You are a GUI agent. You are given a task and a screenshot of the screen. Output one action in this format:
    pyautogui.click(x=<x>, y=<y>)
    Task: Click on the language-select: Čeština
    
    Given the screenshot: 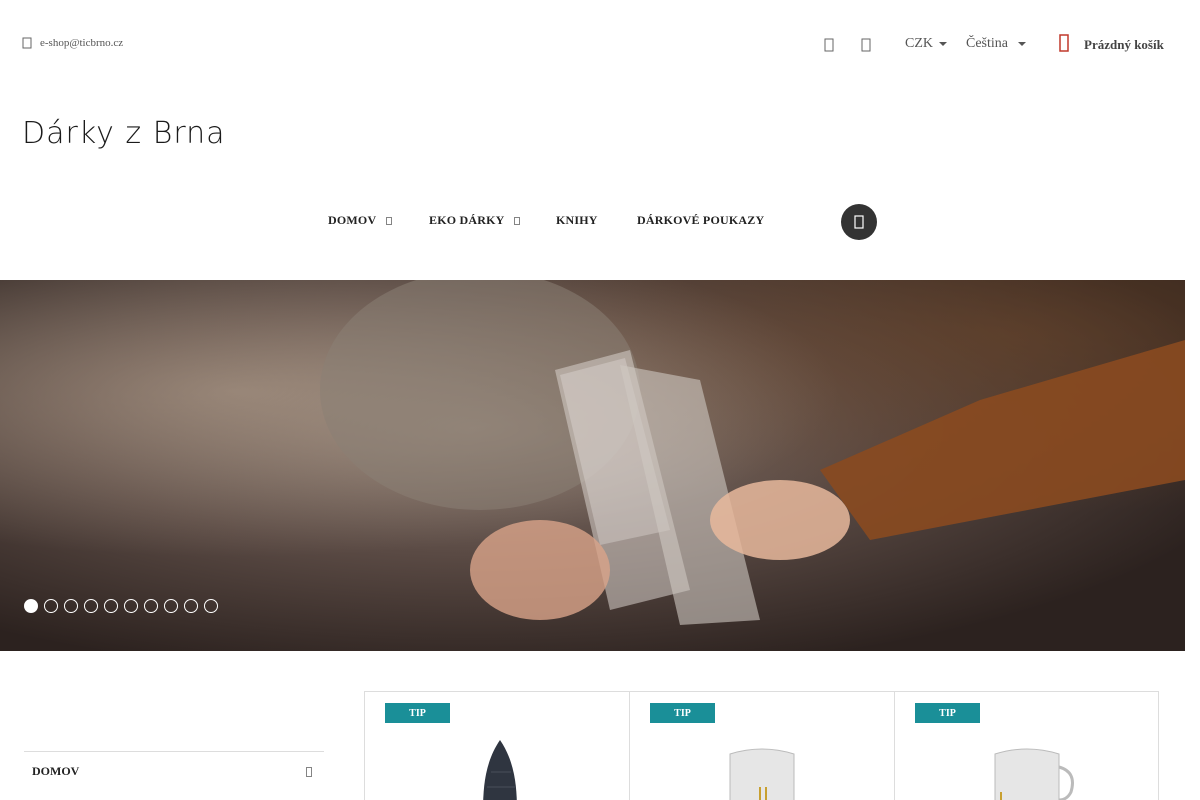 What is the action you would take?
    pyautogui.click(x=996, y=44)
    